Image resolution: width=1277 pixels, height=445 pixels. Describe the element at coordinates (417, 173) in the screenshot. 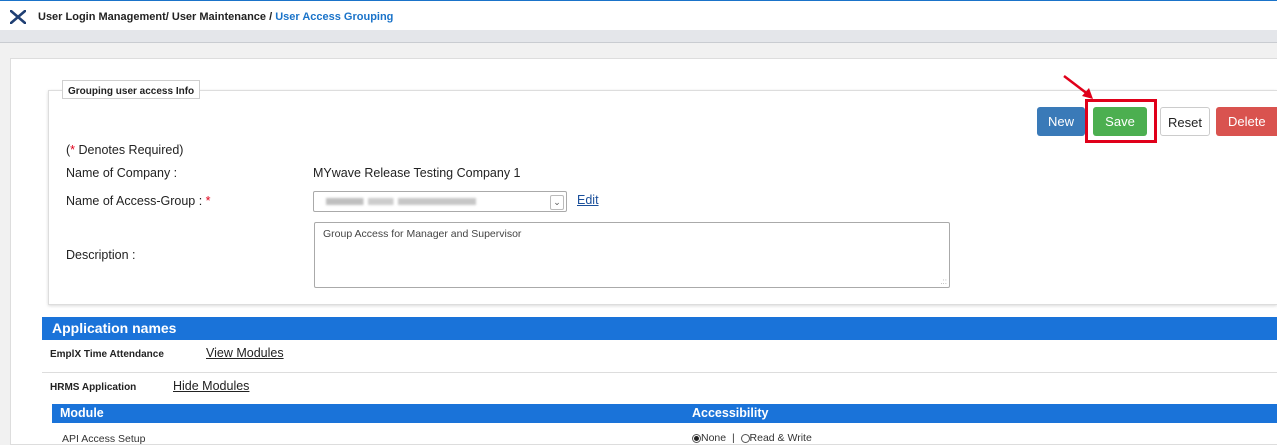

I see `company-value: MYwave Release Testing Company 1` at that location.